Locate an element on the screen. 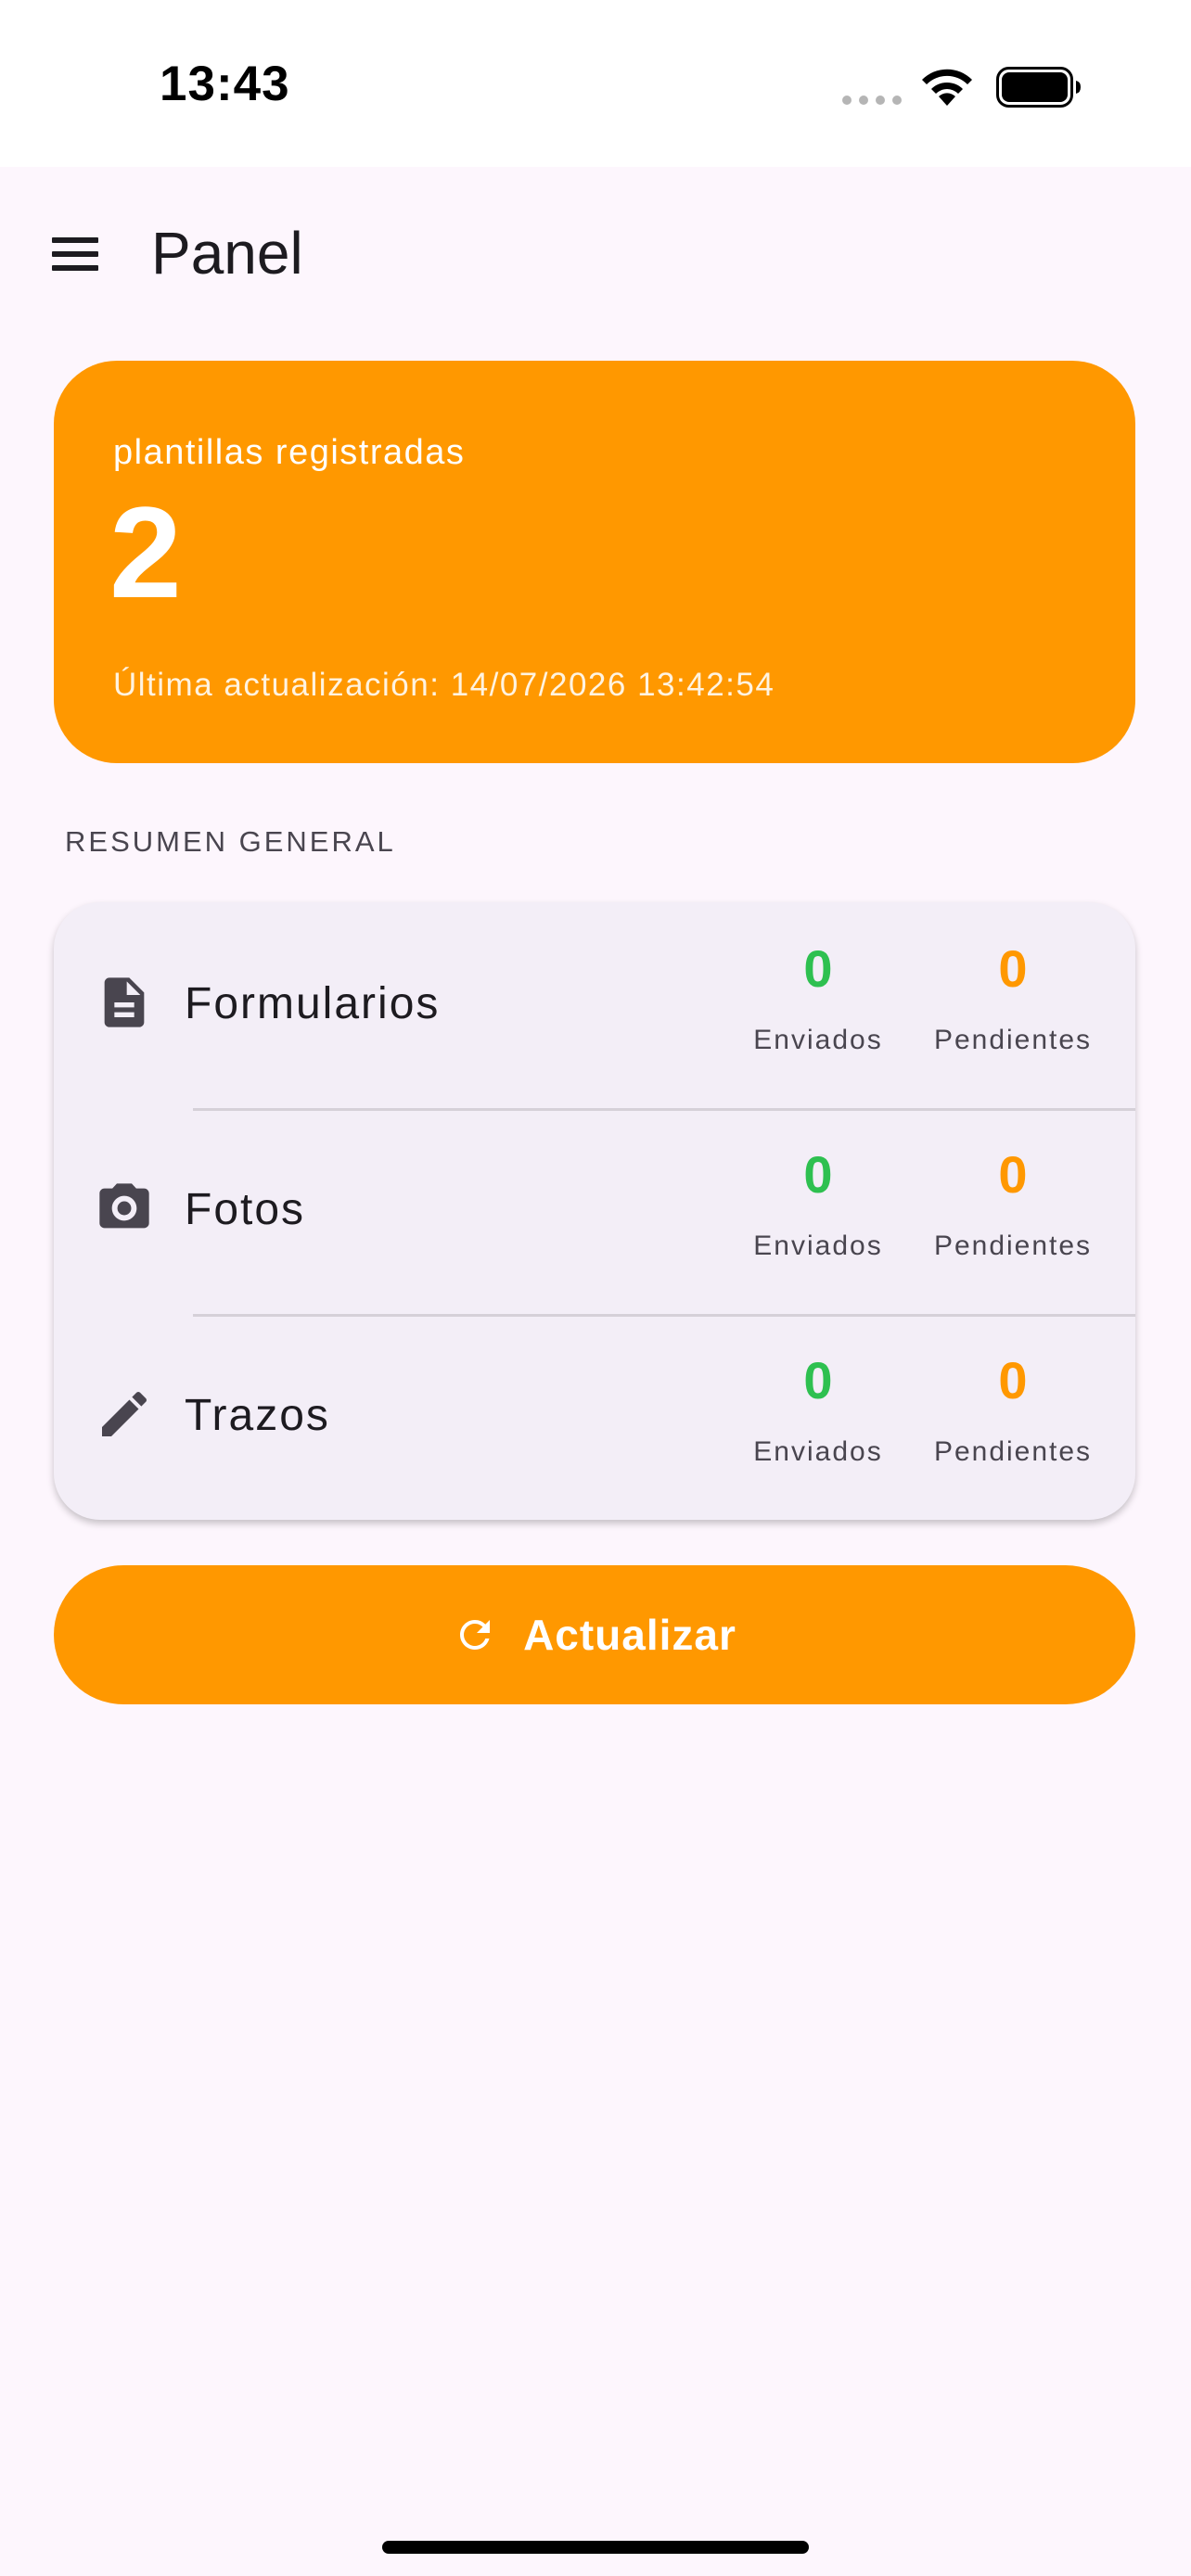 The width and height of the screenshot is (1191, 2576). templates-count: 2 is located at coordinates (145, 552).